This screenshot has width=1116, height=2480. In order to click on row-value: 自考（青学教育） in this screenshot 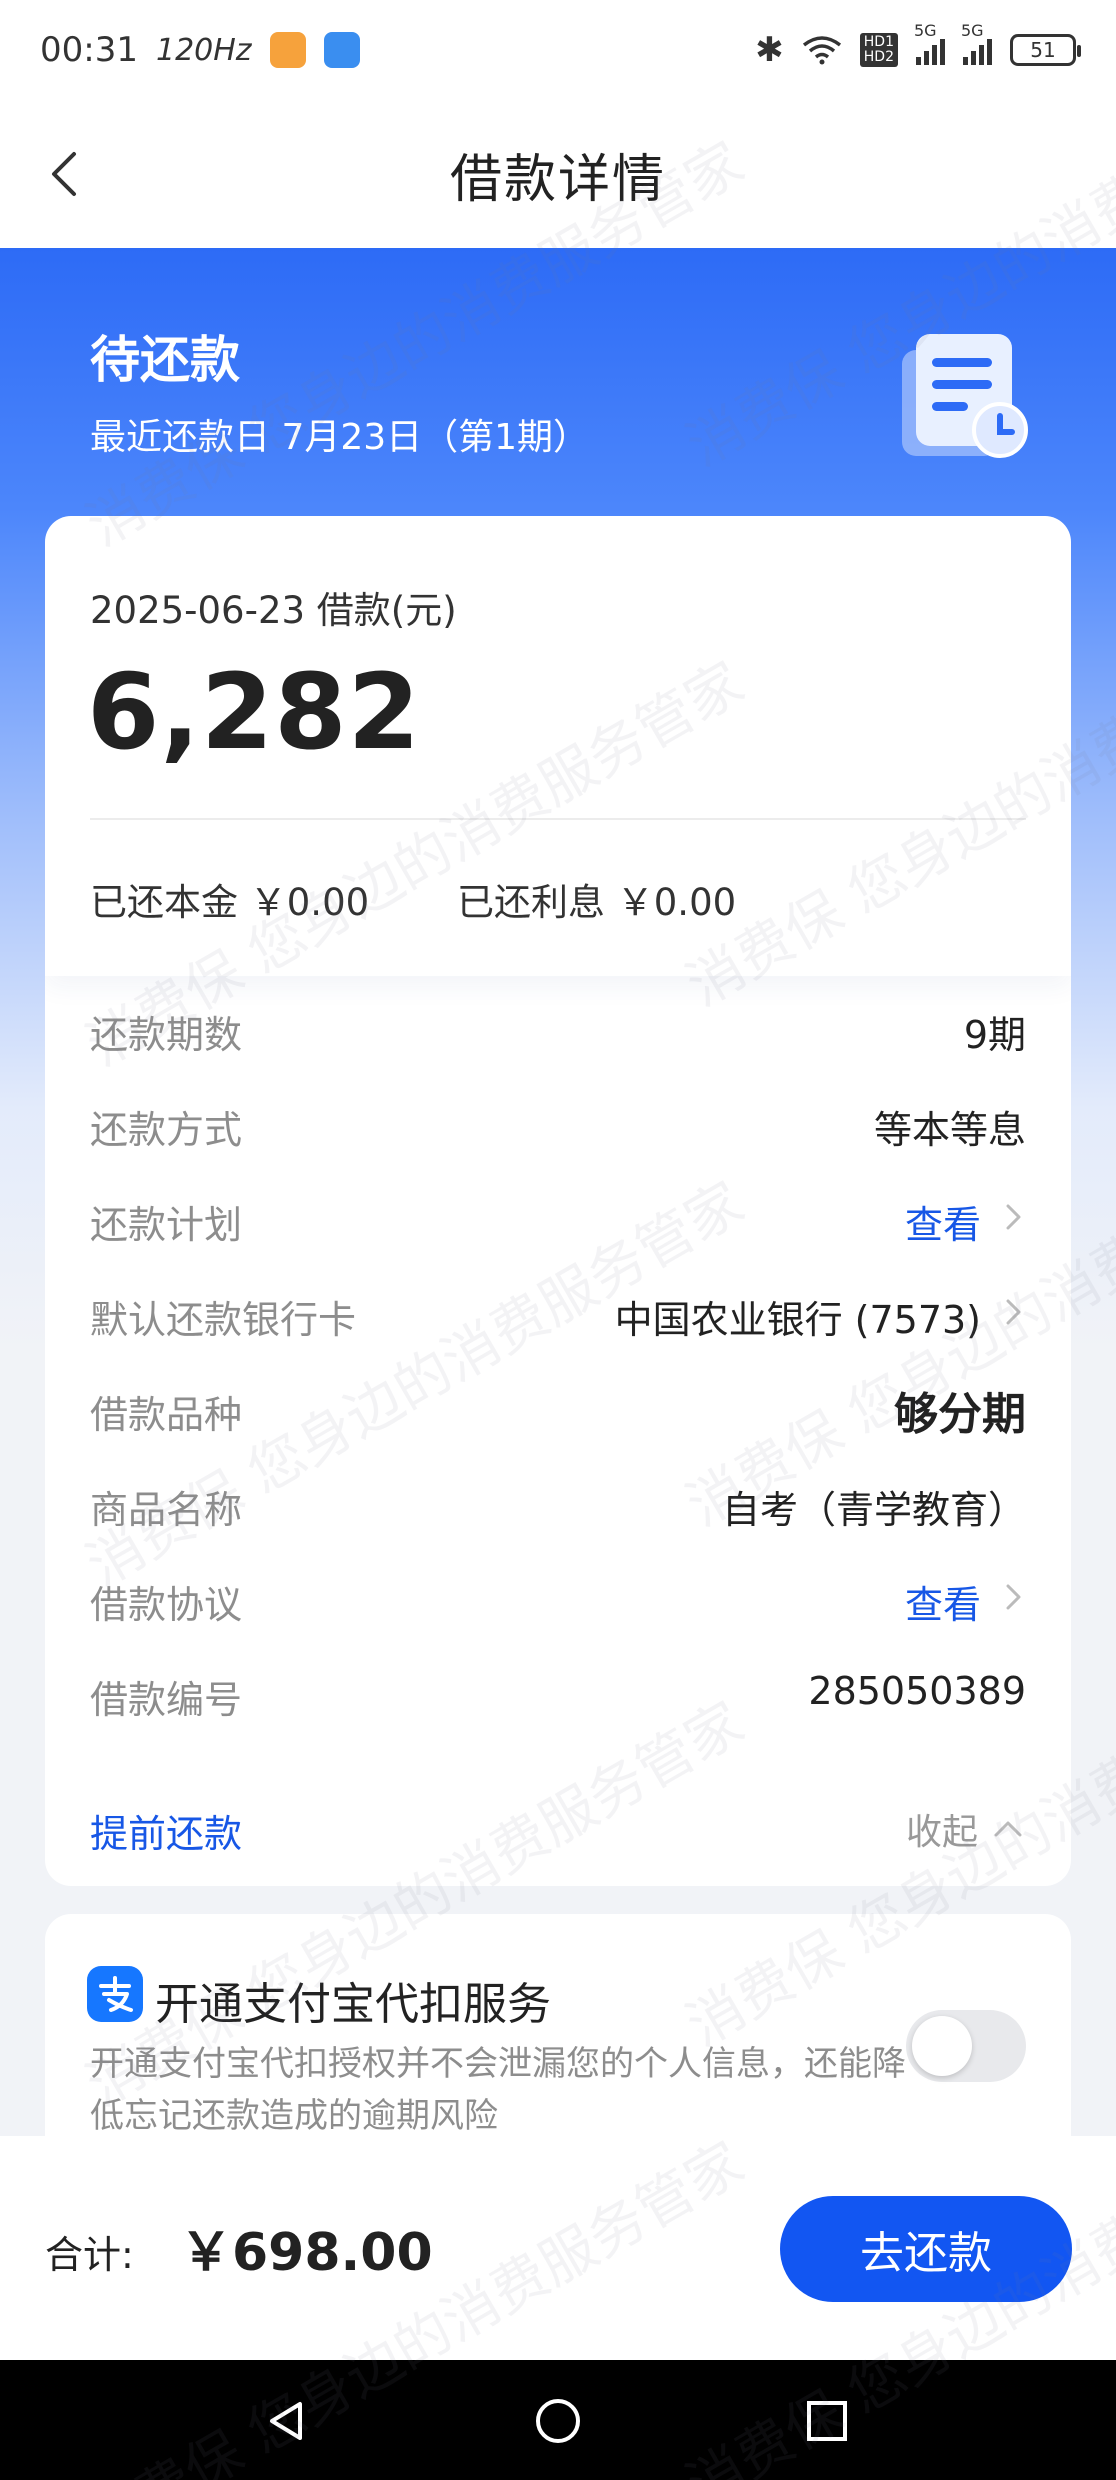, I will do `click(873, 1510)`.